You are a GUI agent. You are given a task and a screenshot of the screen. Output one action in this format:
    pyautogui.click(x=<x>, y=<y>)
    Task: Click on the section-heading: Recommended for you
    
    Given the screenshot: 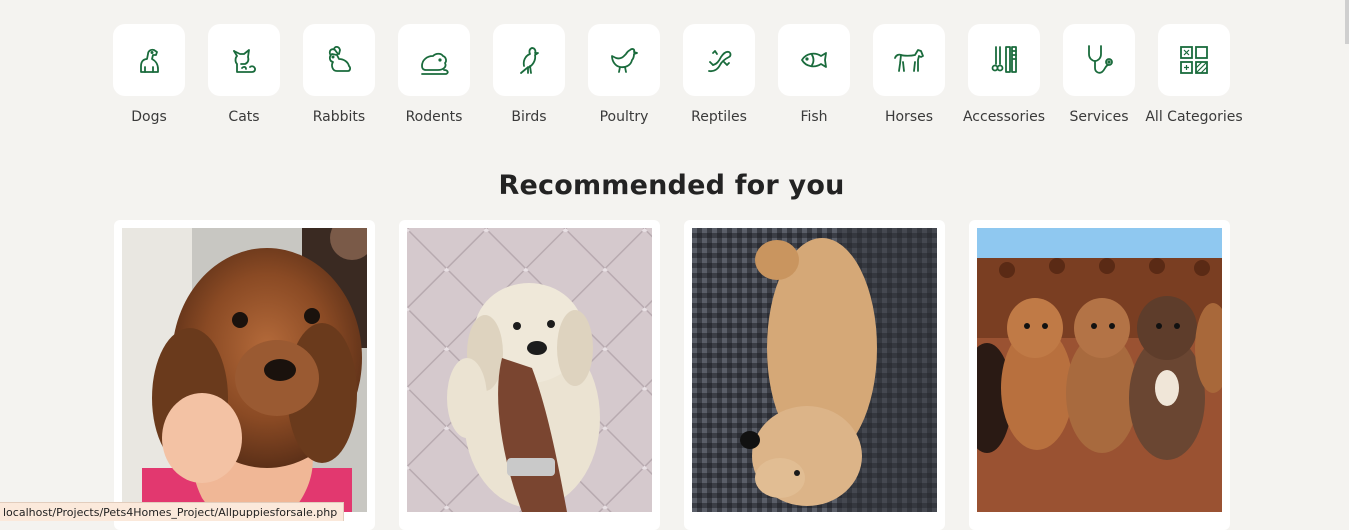 What is the action you would take?
    pyautogui.click(x=671, y=185)
    